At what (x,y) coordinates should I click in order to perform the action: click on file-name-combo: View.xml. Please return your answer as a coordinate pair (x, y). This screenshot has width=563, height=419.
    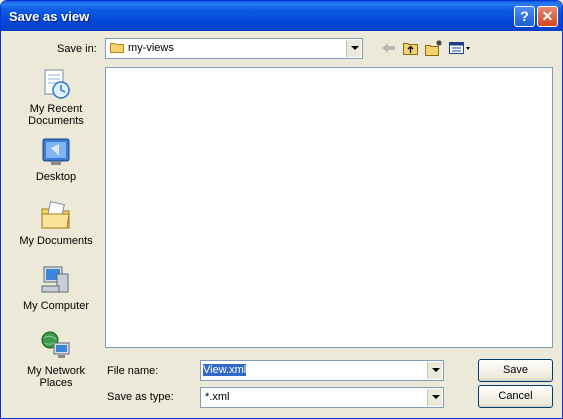
    Looking at the image, I should click on (322, 370).